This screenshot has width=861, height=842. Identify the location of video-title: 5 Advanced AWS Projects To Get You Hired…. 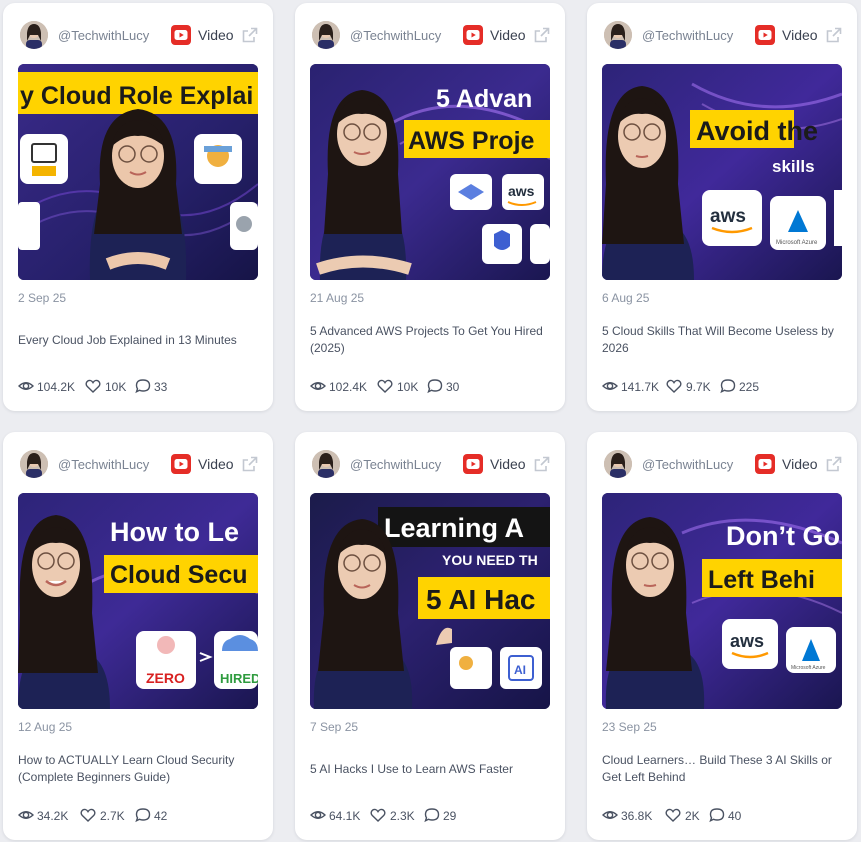
(429, 340).